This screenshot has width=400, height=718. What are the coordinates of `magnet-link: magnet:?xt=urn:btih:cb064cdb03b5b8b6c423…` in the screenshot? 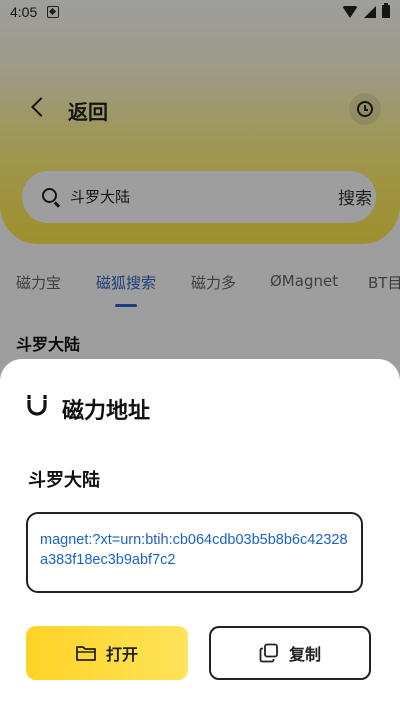 It's located at (194, 550).